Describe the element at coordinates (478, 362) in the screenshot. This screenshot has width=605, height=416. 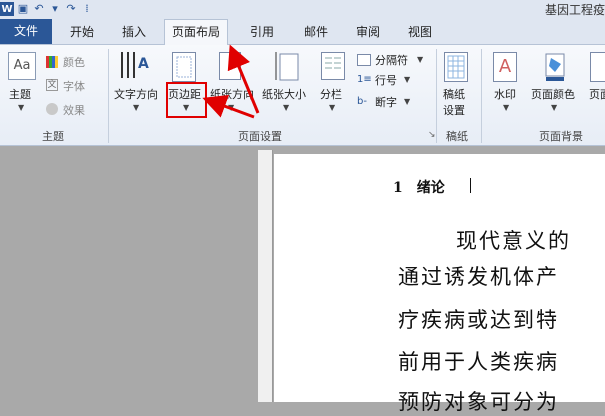
I see `document-line: 前用于人类疾病` at that location.